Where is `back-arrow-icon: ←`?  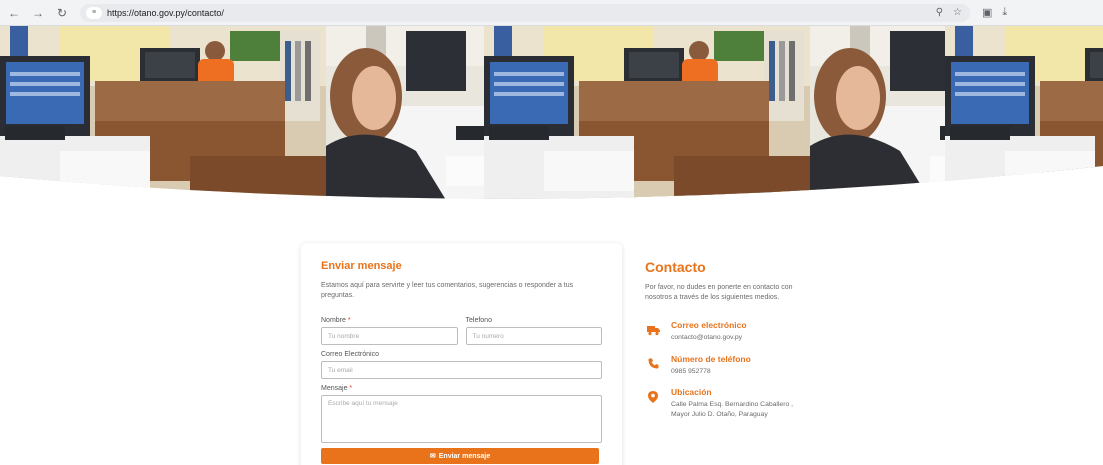 back-arrow-icon: ← is located at coordinates (14, 13).